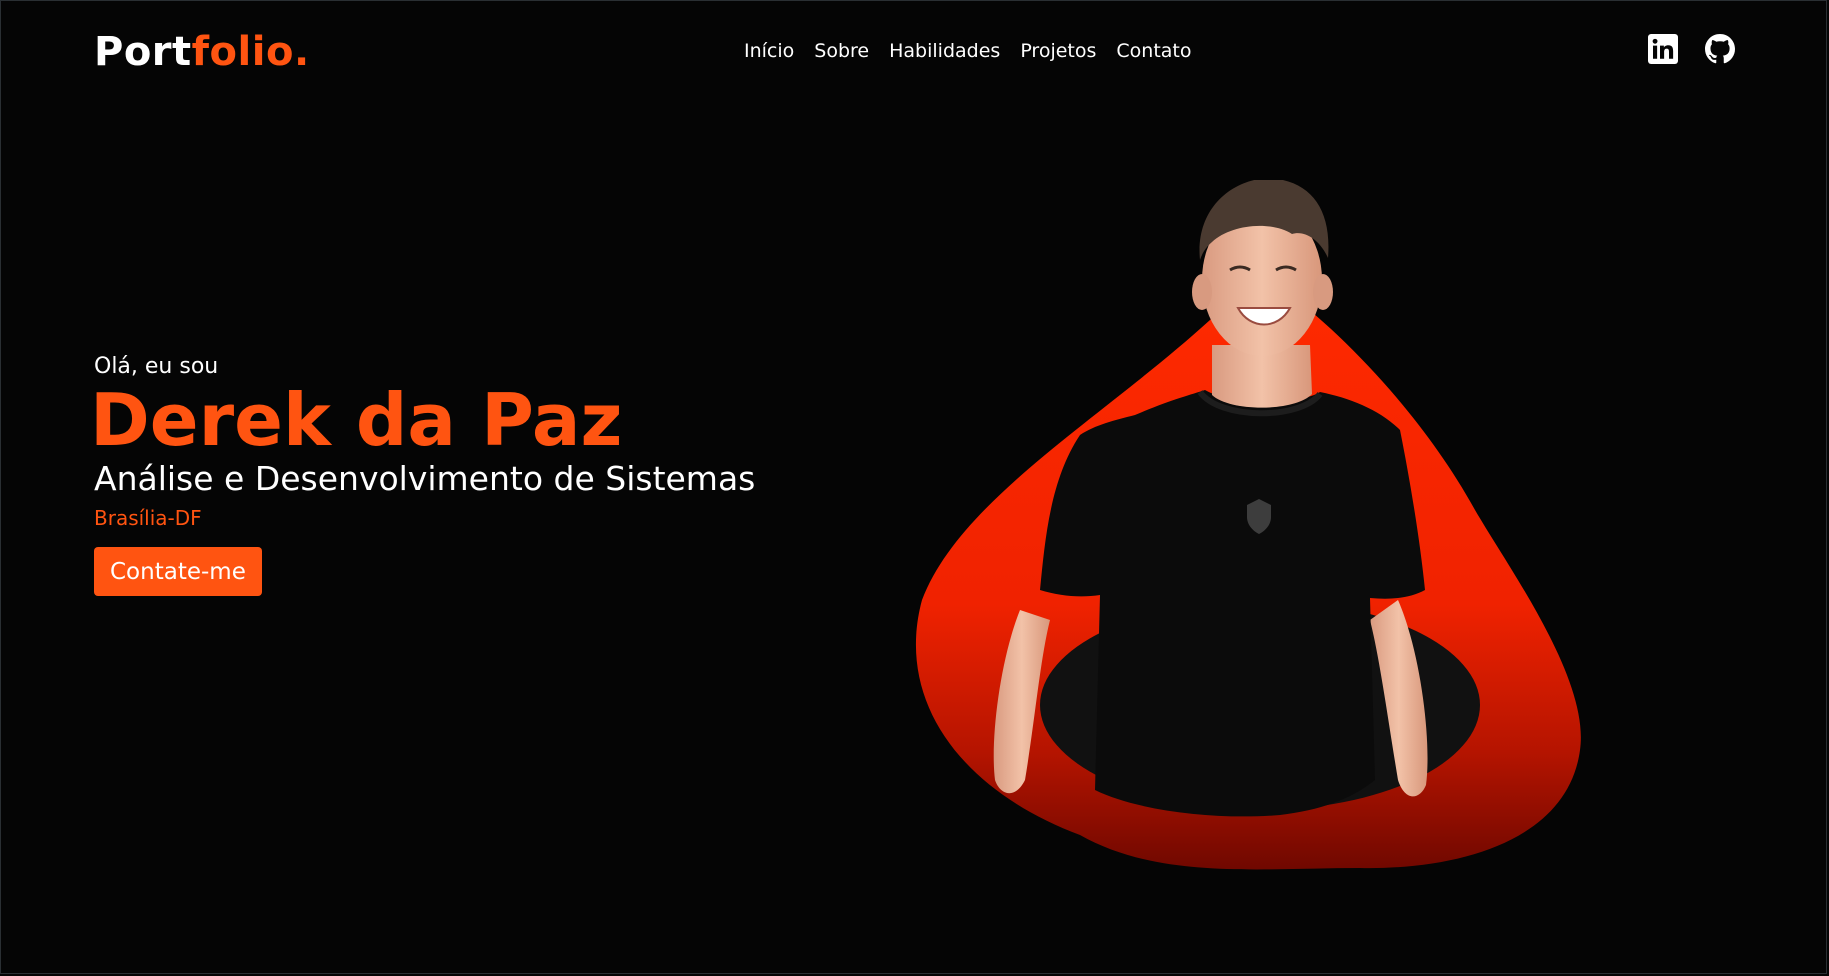 The height and width of the screenshot is (976, 1829). Describe the element at coordinates (143, 52) in the screenshot. I see `logo-main: Port` at that location.